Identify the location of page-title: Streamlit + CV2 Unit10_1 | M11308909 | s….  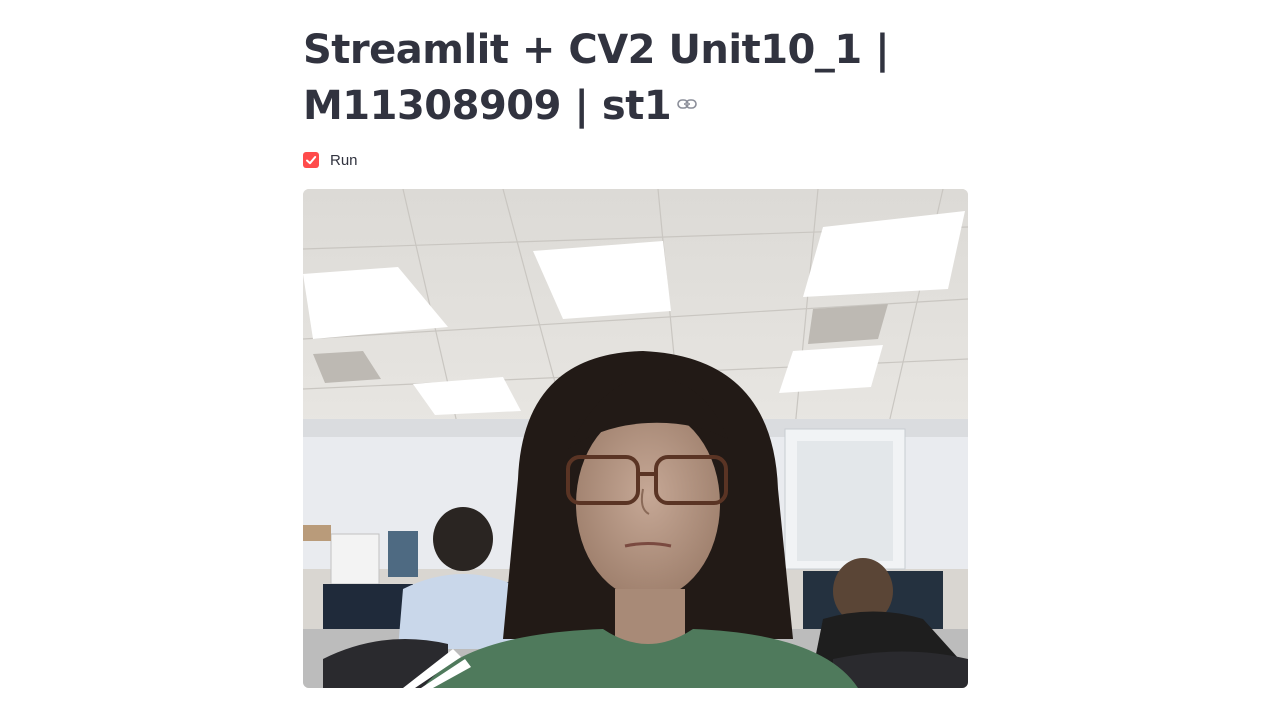
(633, 78).